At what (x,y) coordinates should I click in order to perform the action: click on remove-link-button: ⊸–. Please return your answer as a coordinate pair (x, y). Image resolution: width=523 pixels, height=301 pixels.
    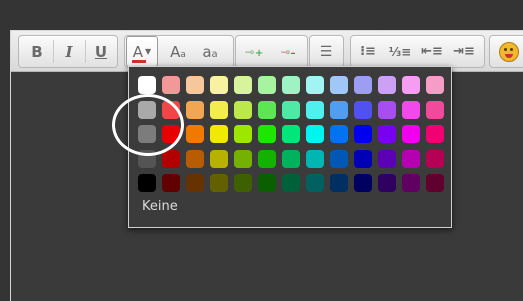
    Looking at the image, I should click on (288, 51).